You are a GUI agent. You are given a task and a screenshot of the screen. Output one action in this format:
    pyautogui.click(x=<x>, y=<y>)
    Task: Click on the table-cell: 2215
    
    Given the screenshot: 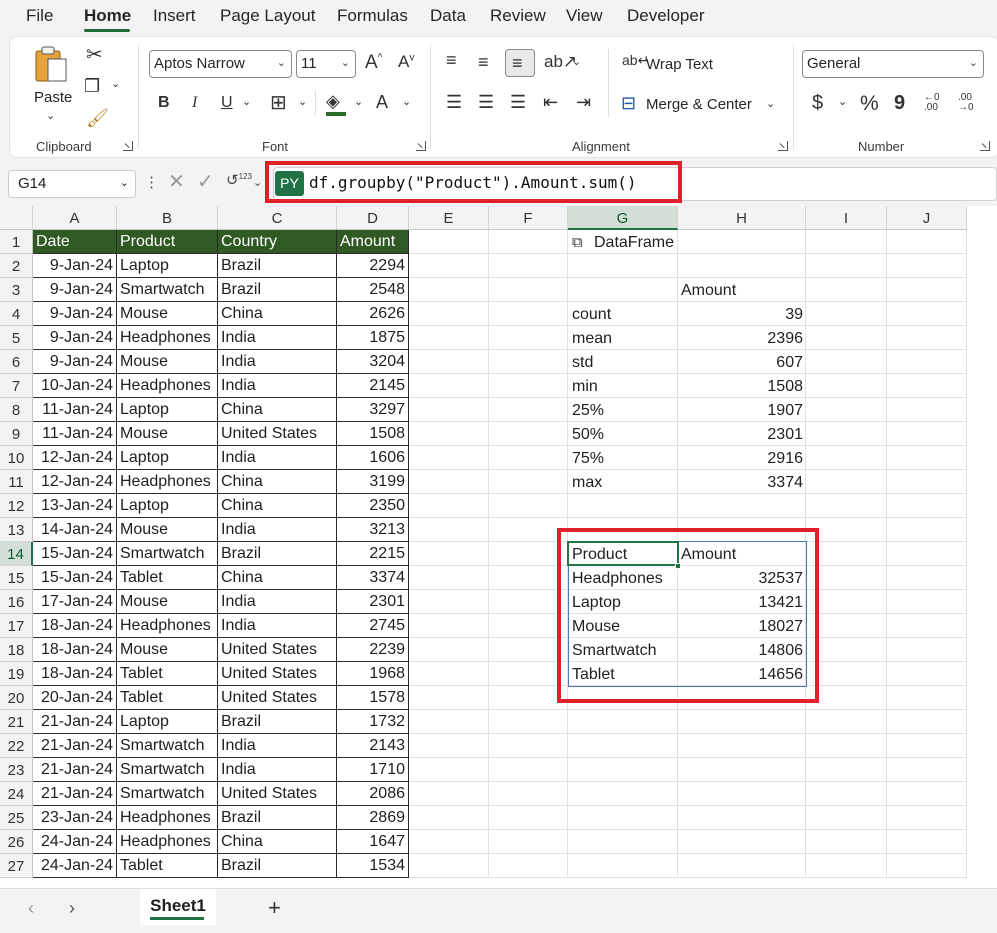 What is the action you would take?
    pyautogui.click(x=373, y=554)
    